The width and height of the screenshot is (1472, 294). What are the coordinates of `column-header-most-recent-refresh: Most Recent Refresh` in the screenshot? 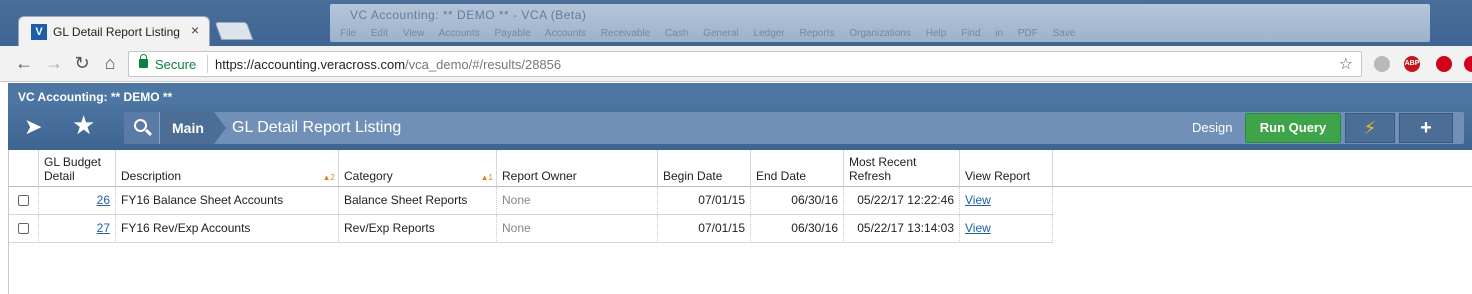 It's located at (902, 168).